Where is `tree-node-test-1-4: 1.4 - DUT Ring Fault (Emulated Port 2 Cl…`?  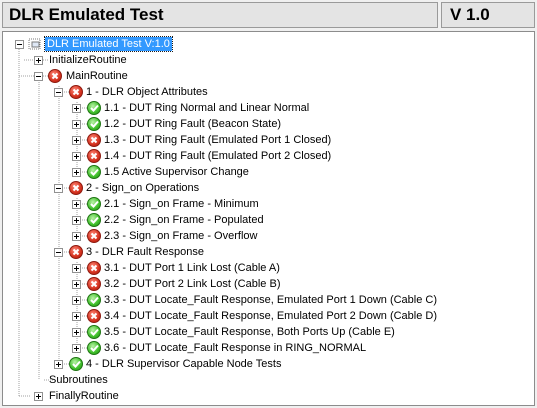 tree-node-test-1-4: 1.4 - DUT Ring Fault (Emulated Port 2 Cl… is located at coordinates (217, 156).